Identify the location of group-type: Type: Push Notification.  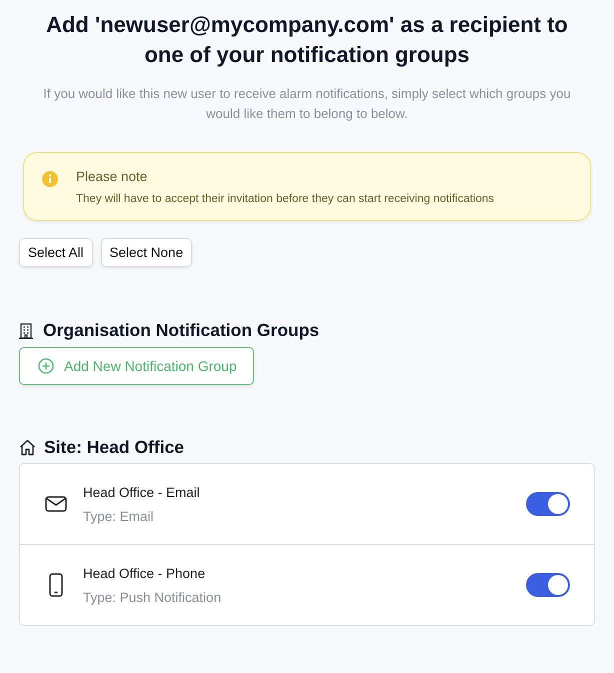
(152, 597).